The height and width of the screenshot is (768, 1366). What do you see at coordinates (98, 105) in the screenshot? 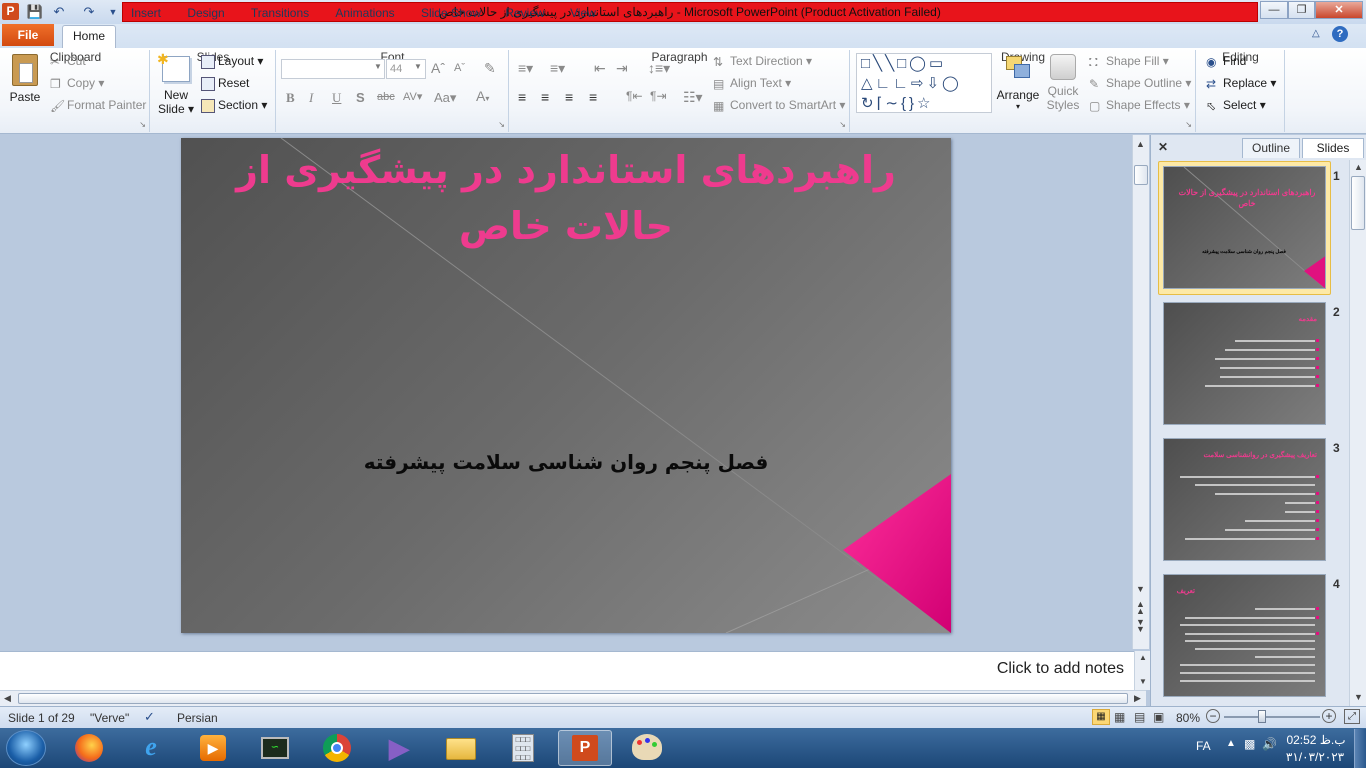
I see `format-painter-button: 🖌 Format Painter` at bounding box center [98, 105].